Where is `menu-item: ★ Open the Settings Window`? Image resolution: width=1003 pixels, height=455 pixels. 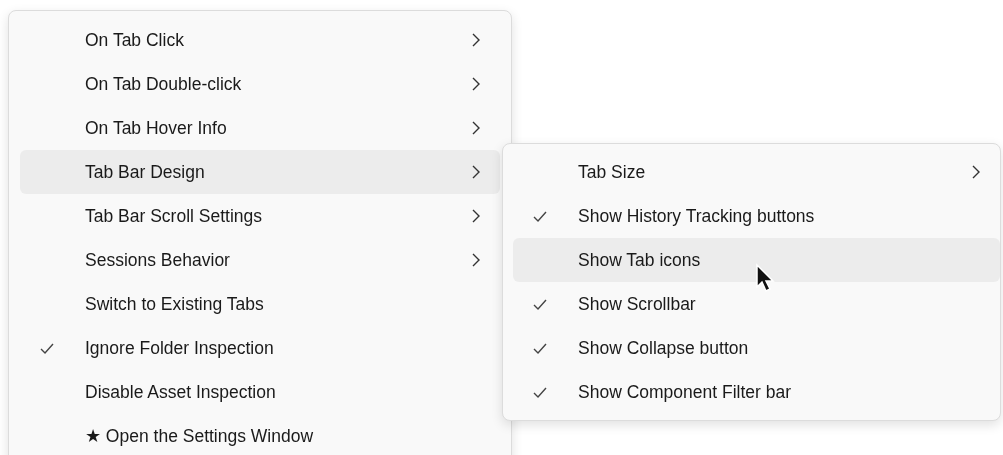 menu-item: ★ Open the Settings Window is located at coordinates (260, 434).